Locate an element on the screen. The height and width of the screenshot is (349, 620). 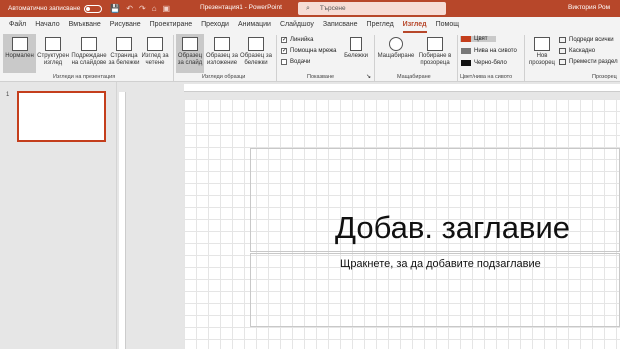
outline-view-button: Структурен изглед is located at coordinates (53, 53).